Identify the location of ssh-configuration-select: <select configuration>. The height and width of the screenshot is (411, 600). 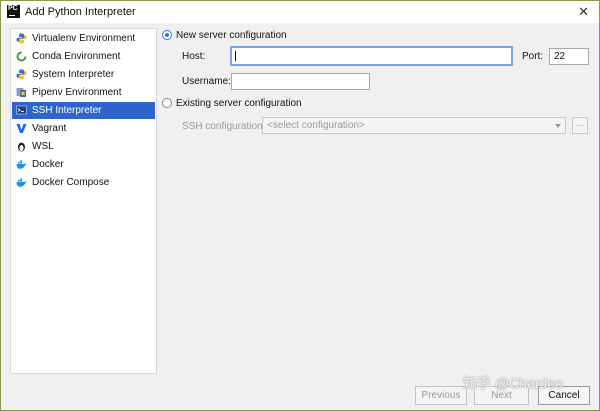
(414, 125).